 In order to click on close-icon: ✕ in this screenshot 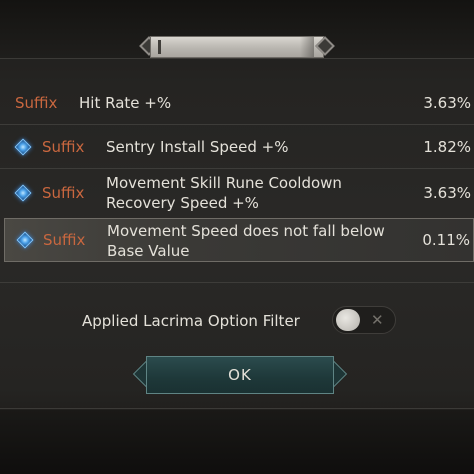, I will do `click(377, 320)`.